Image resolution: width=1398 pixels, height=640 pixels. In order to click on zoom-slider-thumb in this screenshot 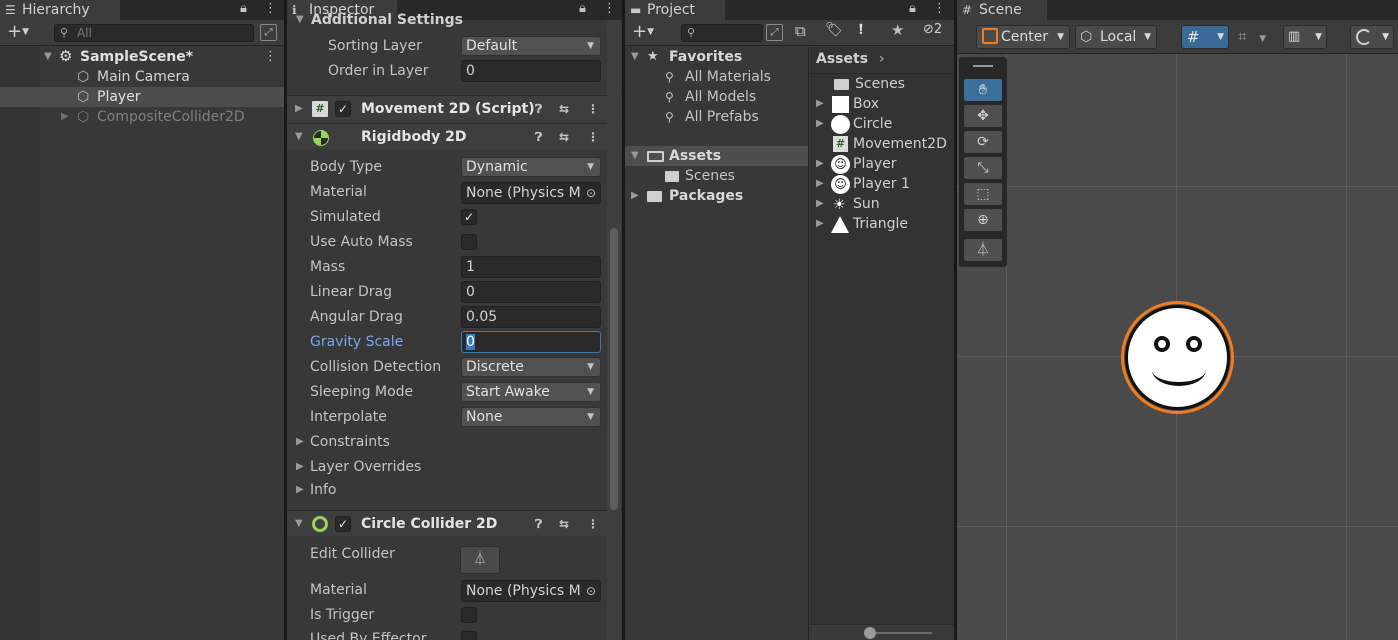, I will do `click(870, 633)`.